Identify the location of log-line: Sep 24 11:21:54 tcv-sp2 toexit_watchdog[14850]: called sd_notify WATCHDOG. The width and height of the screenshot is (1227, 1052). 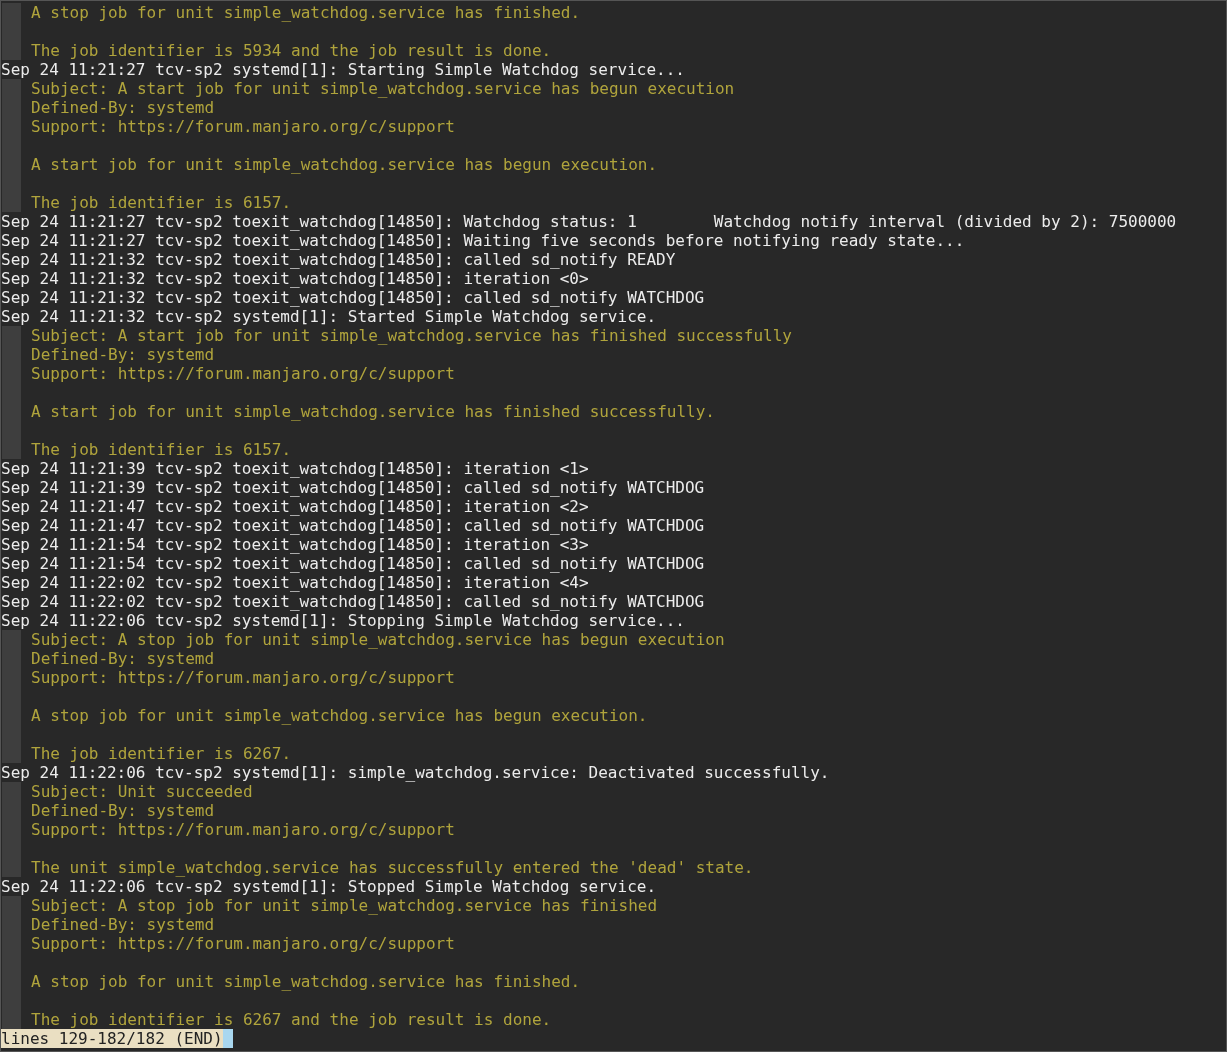
(353, 563).